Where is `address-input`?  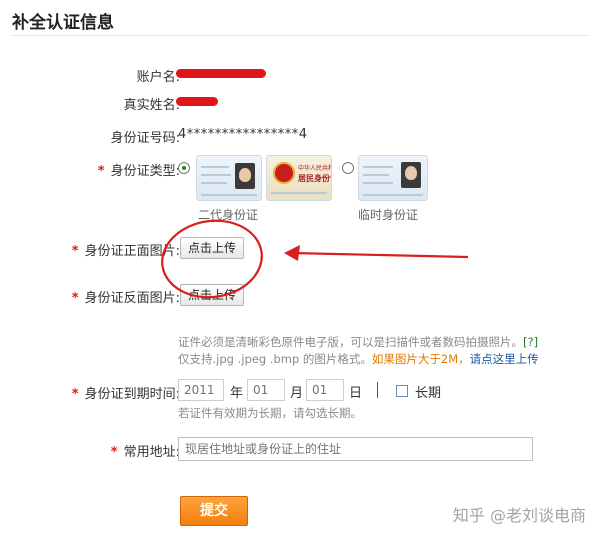 address-input is located at coordinates (355, 449).